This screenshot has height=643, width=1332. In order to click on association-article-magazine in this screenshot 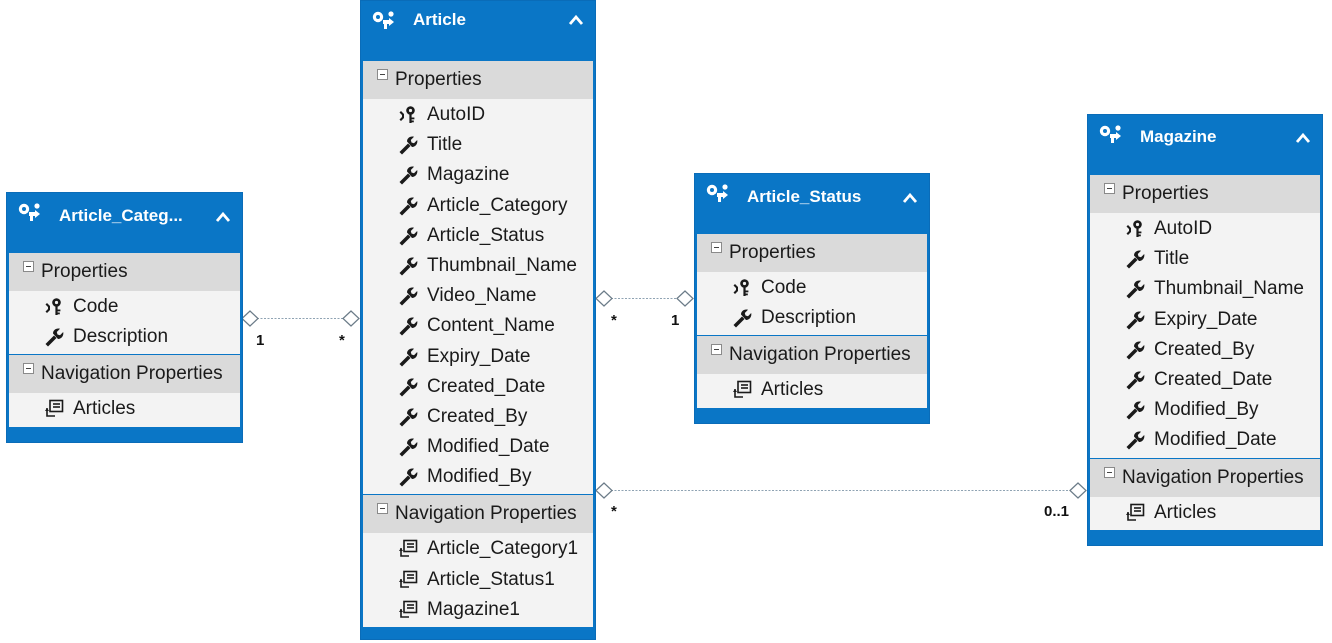, I will do `click(841, 490)`.